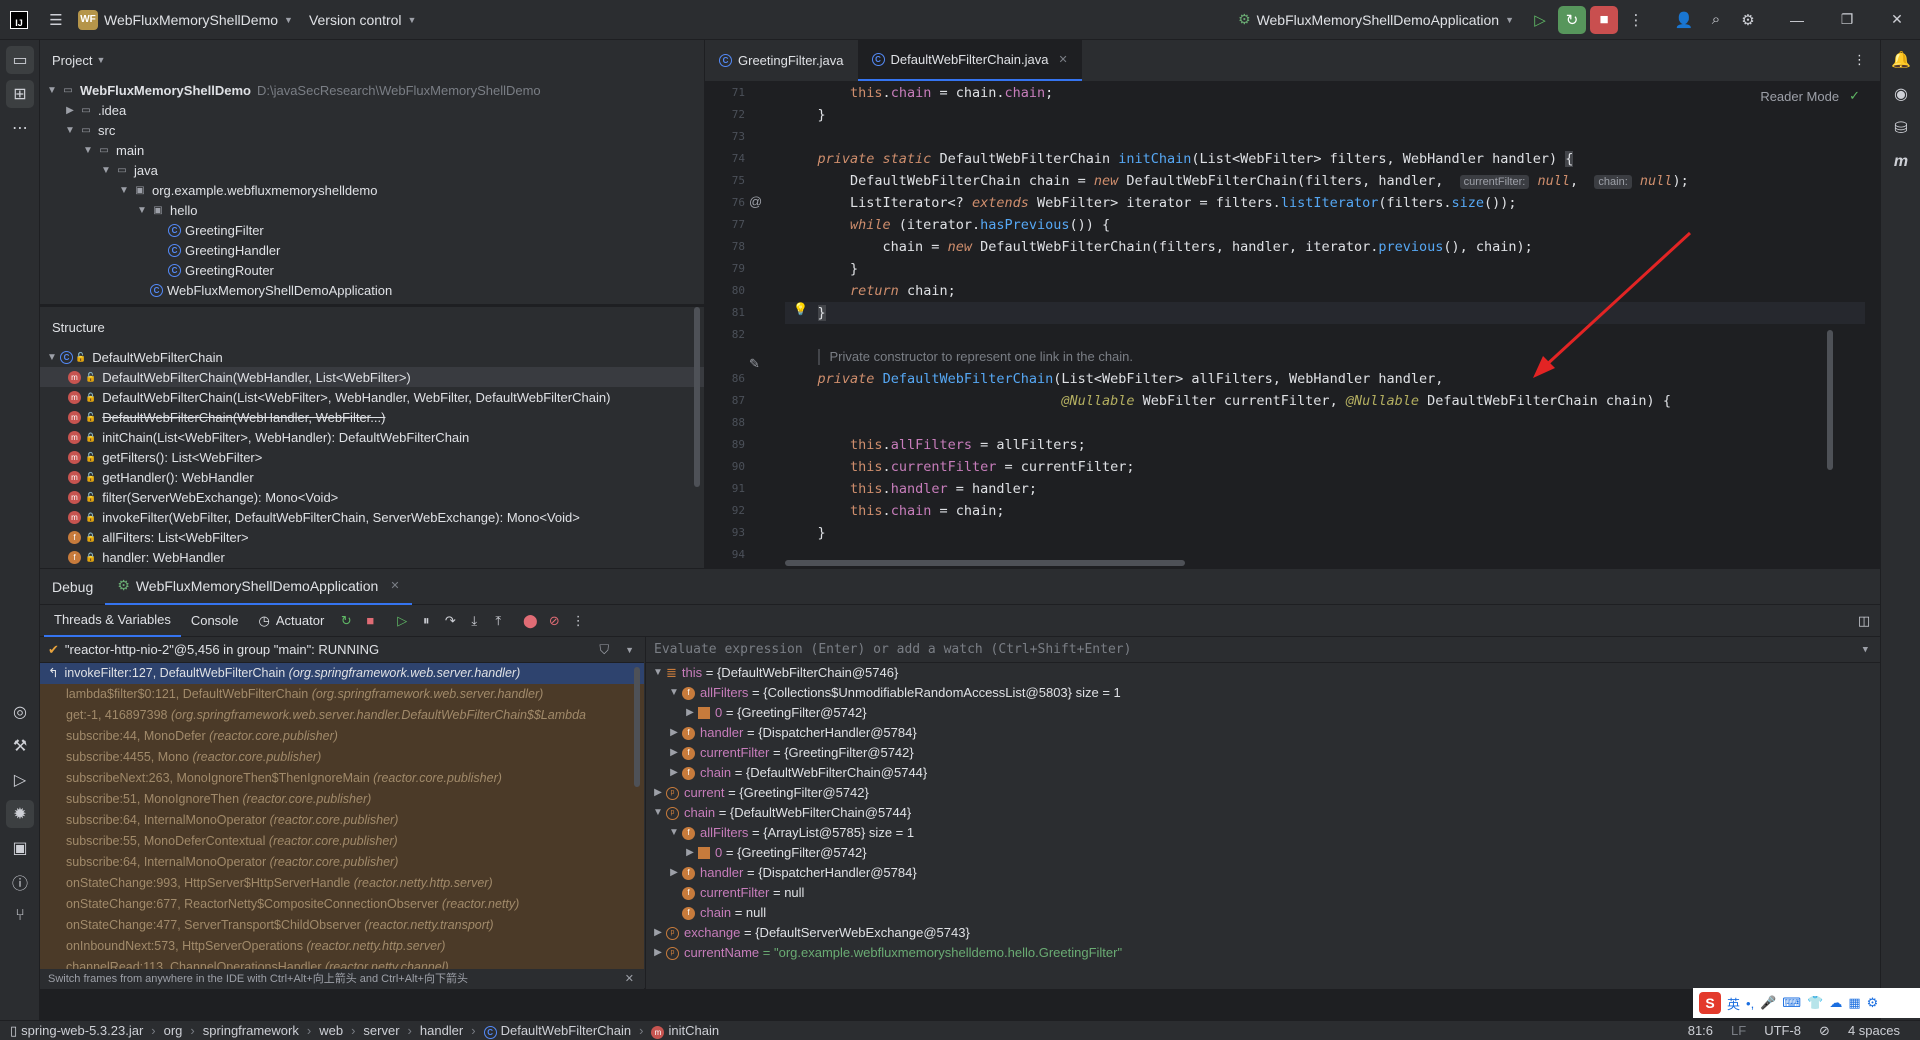  Describe the element at coordinates (754, 364) in the screenshot. I see `edit-doc-icon: ✎` at that location.